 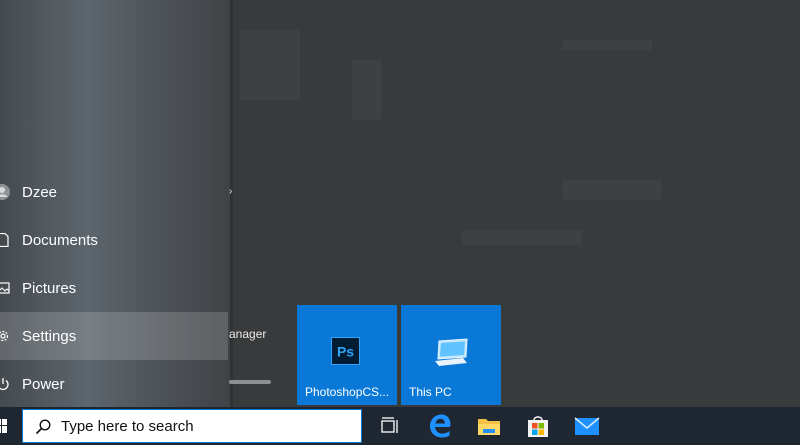 What do you see at coordinates (60, 240) in the screenshot?
I see `nav-item-label: Documents` at bounding box center [60, 240].